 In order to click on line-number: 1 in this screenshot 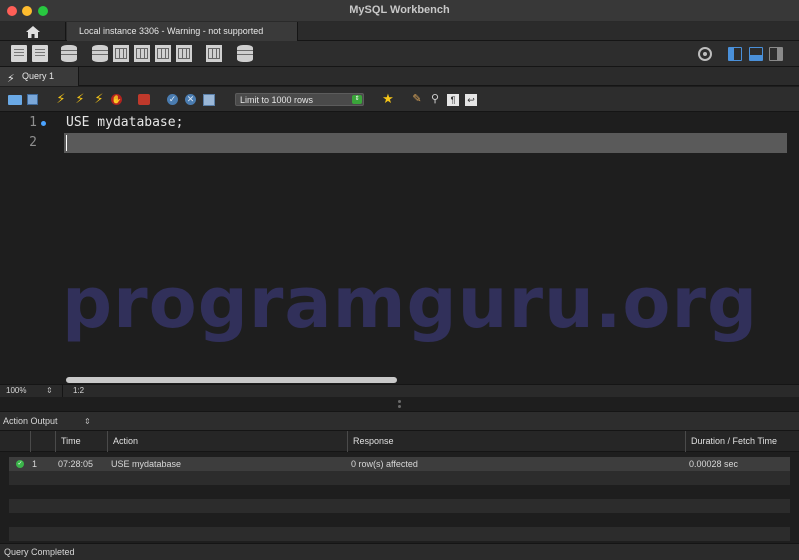, I will do `click(33, 122)`.